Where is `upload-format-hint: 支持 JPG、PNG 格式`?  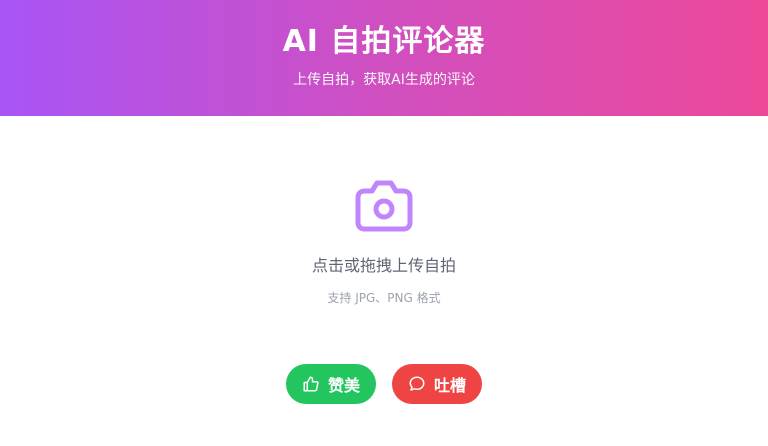
upload-format-hint: 支持 JPG、PNG 格式 is located at coordinates (384, 298).